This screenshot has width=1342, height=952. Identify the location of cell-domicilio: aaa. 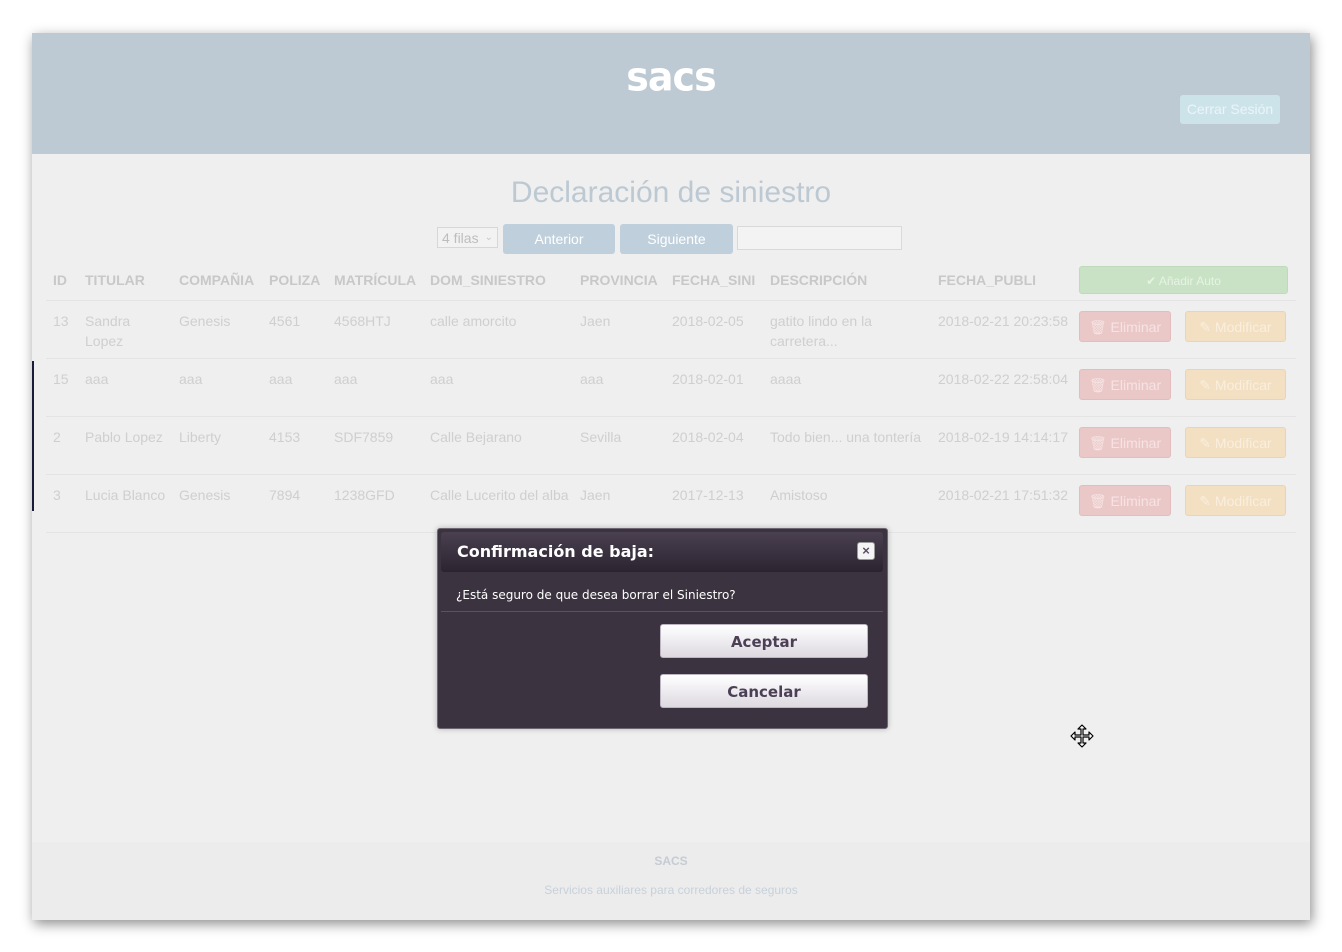
(498, 387).